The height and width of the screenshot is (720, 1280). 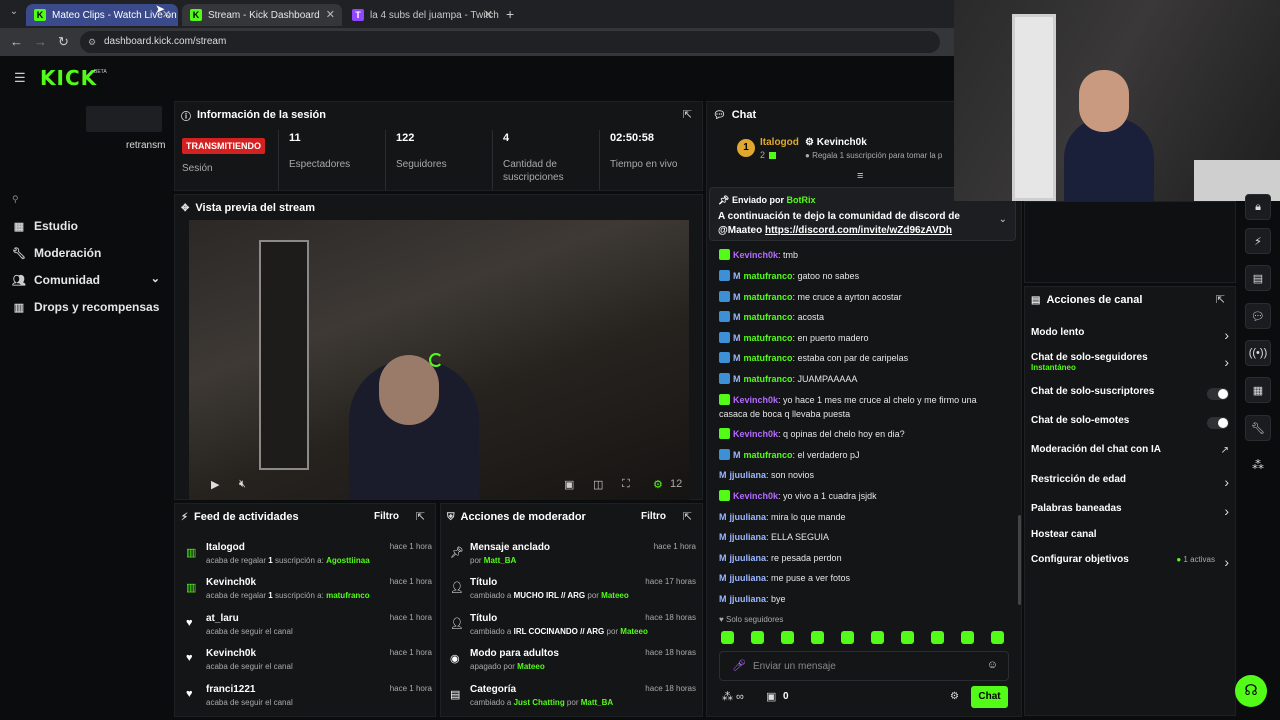 What do you see at coordinates (954, 696) in the screenshot?
I see `chat-settings-icon: ⚙` at bounding box center [954, 696].